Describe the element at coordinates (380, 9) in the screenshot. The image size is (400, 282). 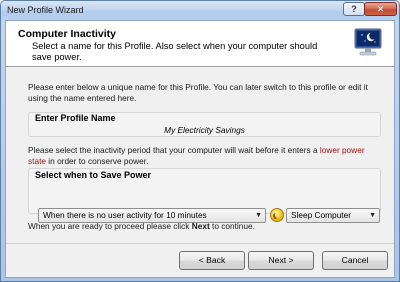
I see `close-button: ✕` at that location.